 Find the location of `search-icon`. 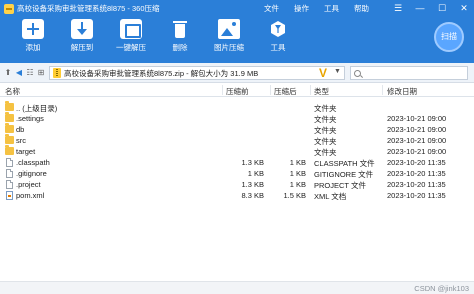

search-icon is located at coordinates (357, 73).